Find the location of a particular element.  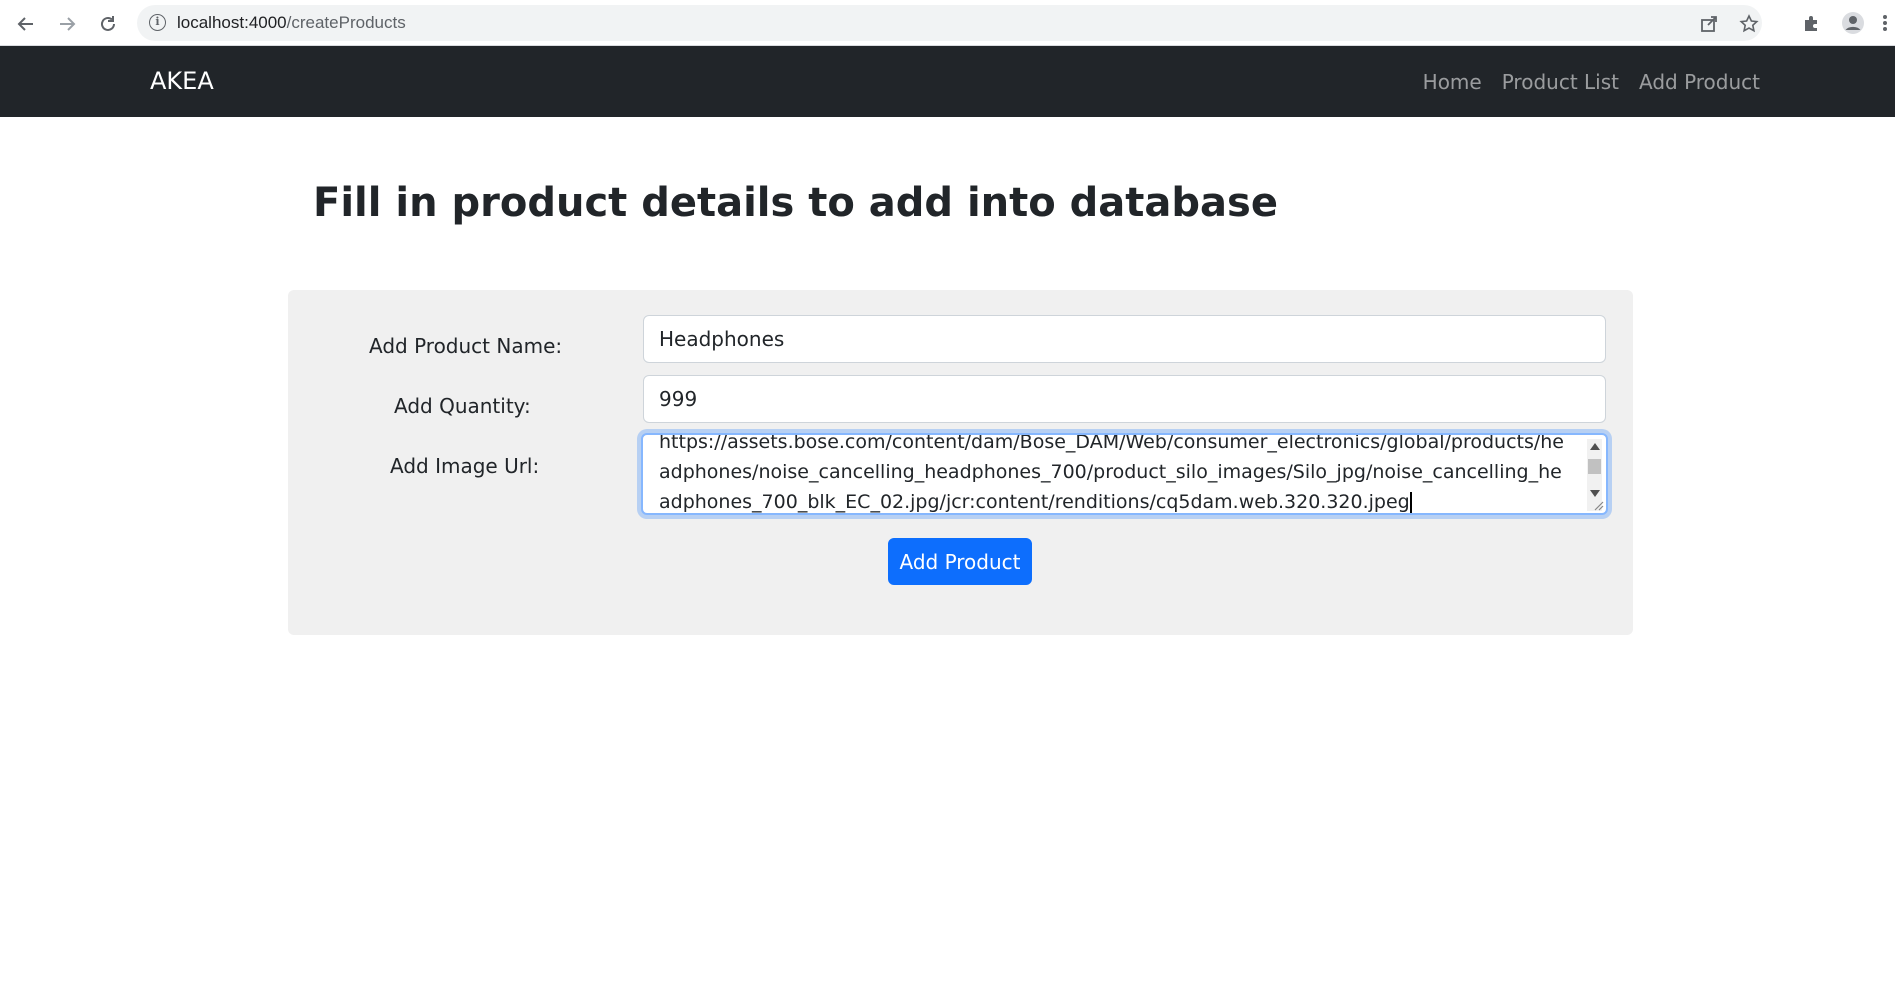

kebab-menu-icon is located at coordinates (1885, 23).